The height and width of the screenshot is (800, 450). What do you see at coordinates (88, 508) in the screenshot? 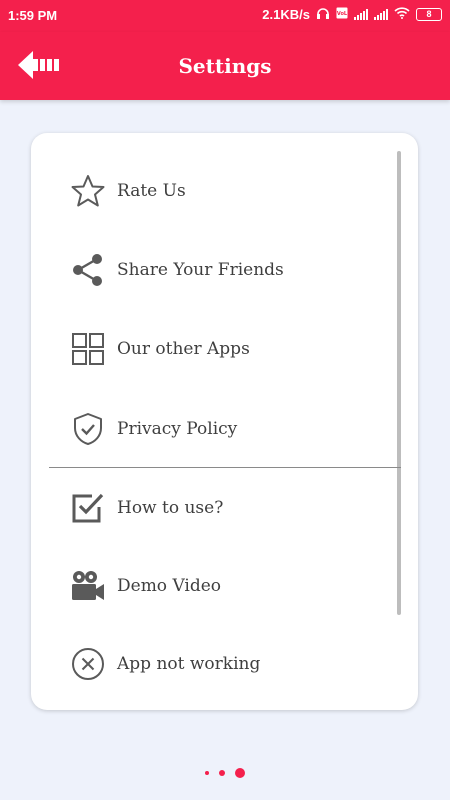
I see `checkbox-icon` at bounding box center [88, 508].